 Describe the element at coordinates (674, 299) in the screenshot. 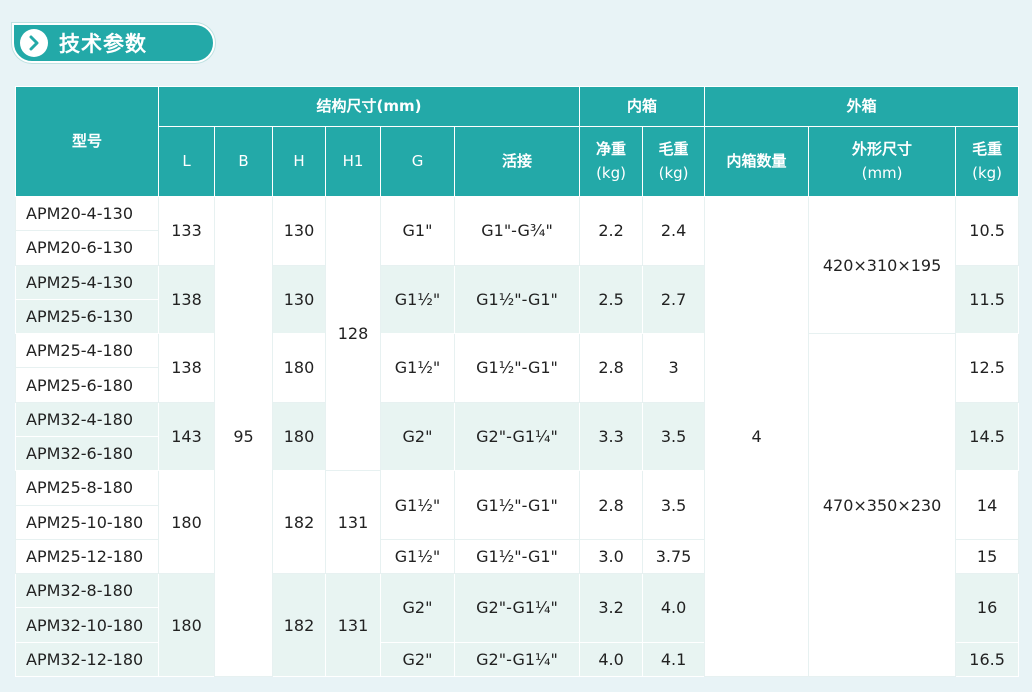

I see `gross-weight-cell: 2.7` at that location.